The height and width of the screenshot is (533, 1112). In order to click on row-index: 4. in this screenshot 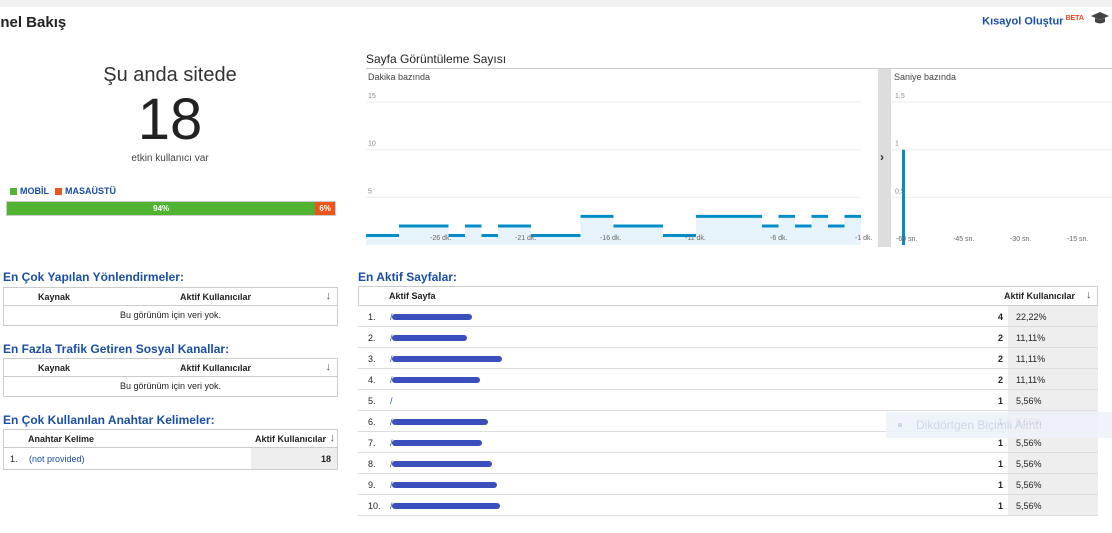, I will do `click(372, 380)`.